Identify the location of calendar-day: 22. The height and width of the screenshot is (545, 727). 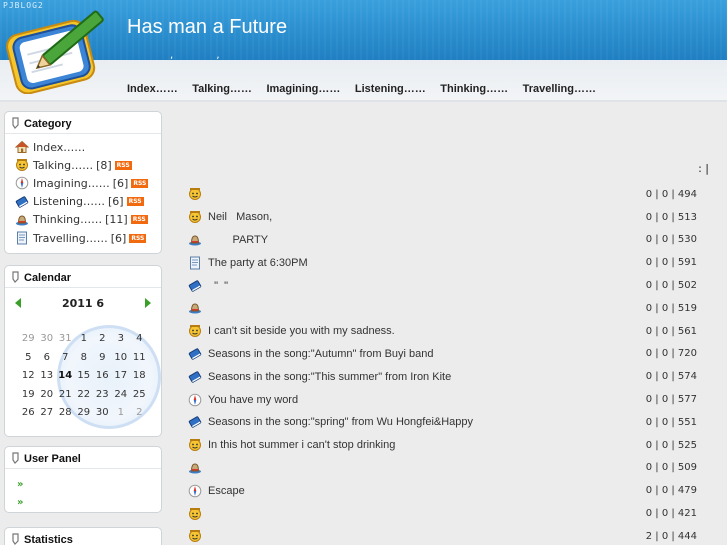
(84, 395).